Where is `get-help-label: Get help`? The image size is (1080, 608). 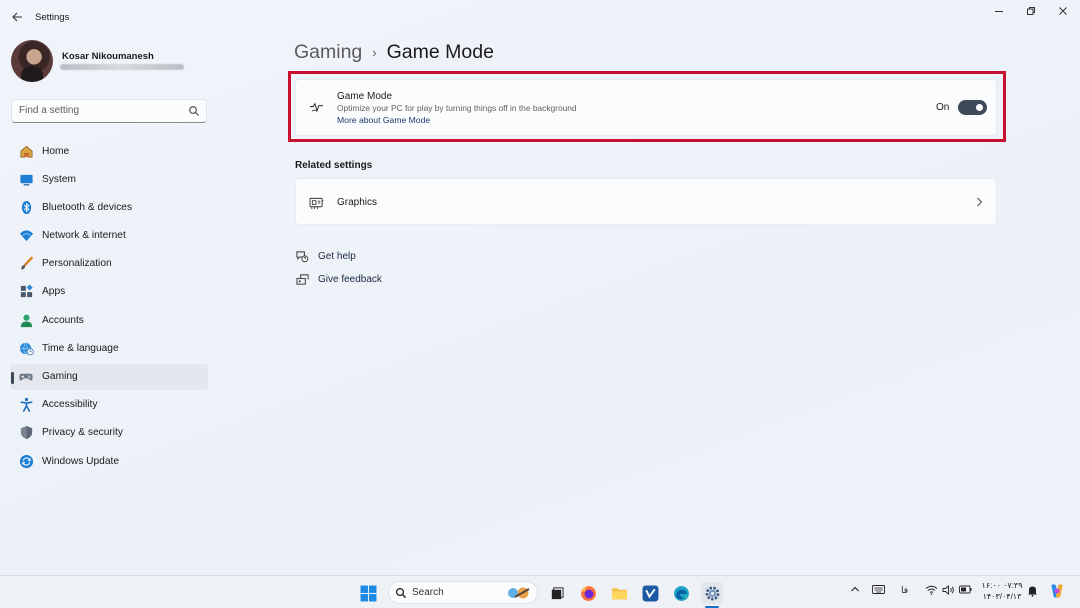
get-help-label: Get help is located at coordinates (337, 256).